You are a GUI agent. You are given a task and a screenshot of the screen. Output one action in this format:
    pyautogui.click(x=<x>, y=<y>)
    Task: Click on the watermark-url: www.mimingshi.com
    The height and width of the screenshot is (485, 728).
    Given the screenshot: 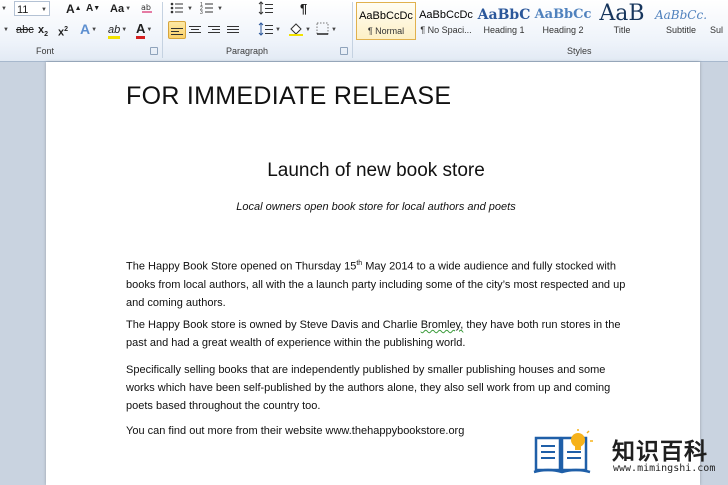 What is the action you would take?
    pyautogui.click(x=664, y=468)
    